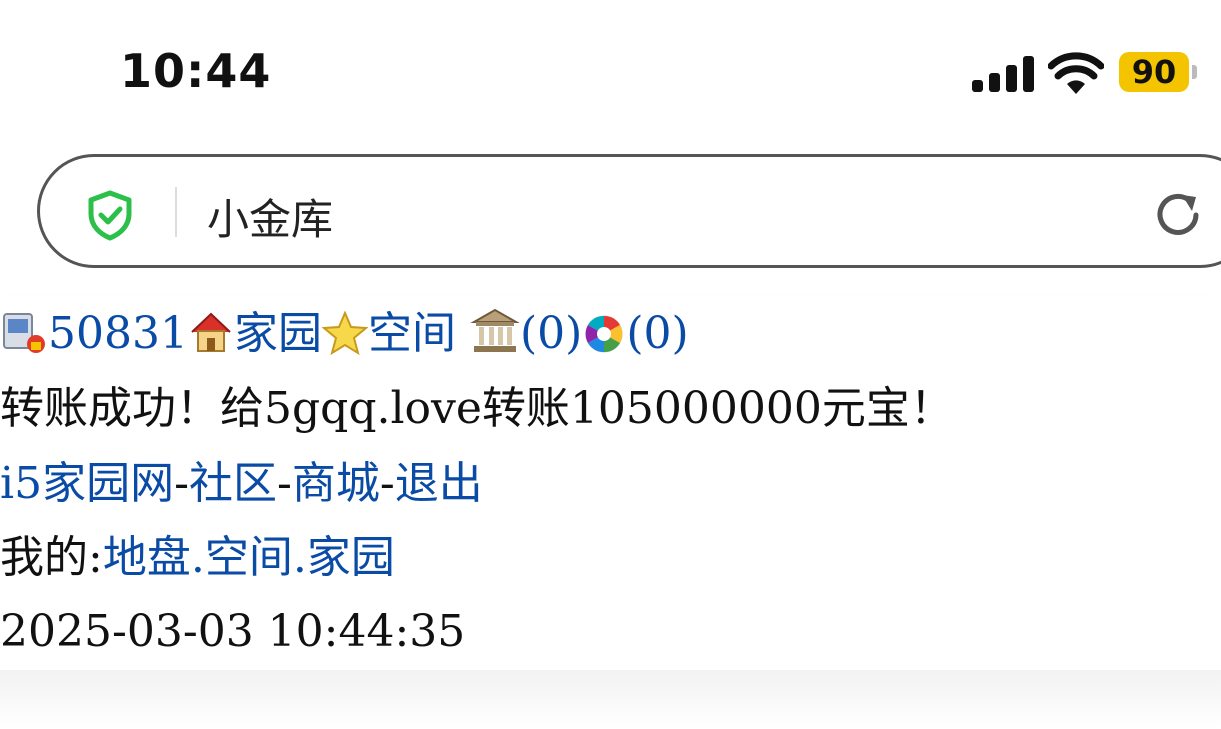 The image size is (1221, 729). What do you see at coordinates (610, 699) in the screenshot?
I see `page-footer-shadow` at bounding box center [610, 699].